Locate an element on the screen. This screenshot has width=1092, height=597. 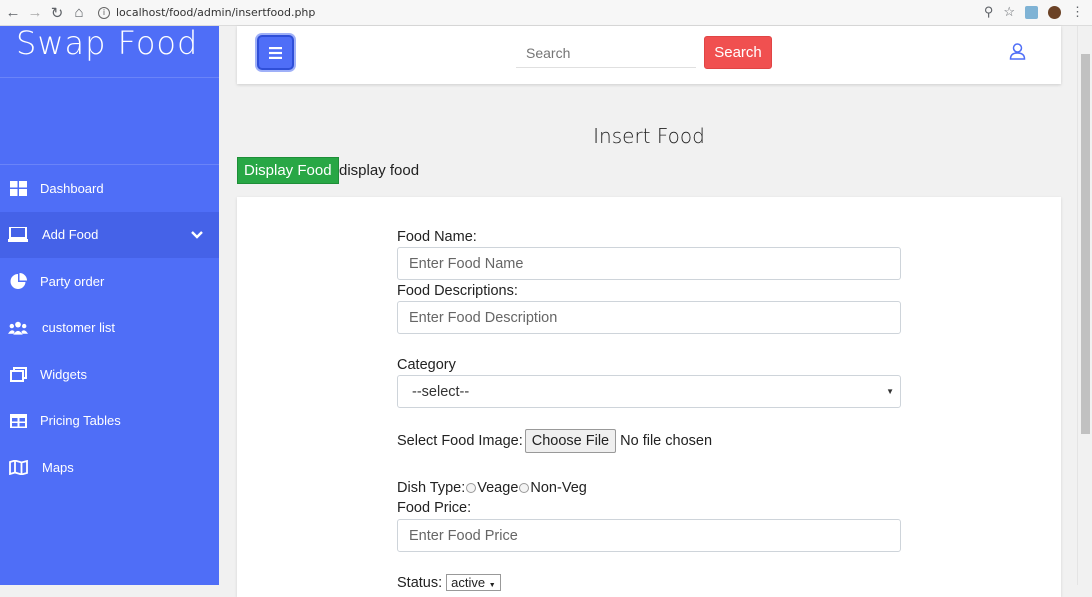
food-description-input: Enter Food Description is located at coordinates (649, 317).